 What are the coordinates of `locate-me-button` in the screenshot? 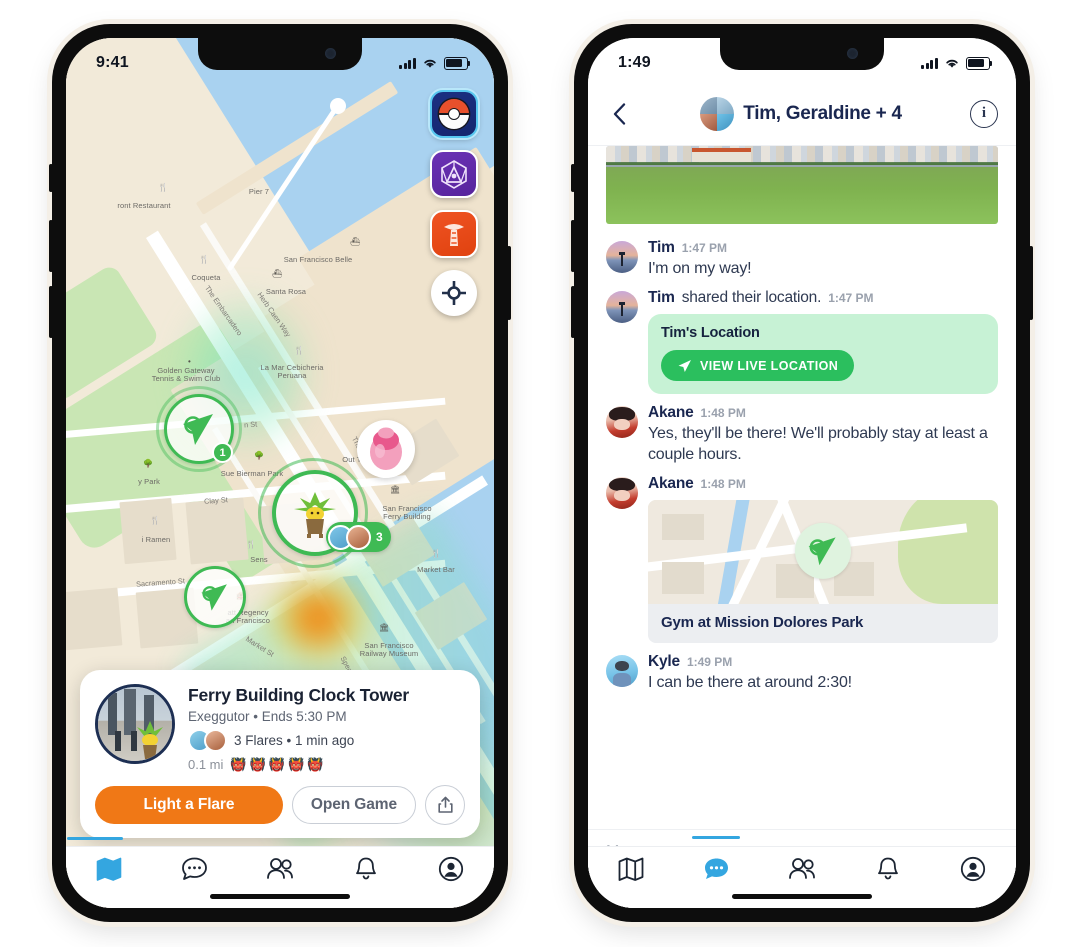 It's located at (454, 293).